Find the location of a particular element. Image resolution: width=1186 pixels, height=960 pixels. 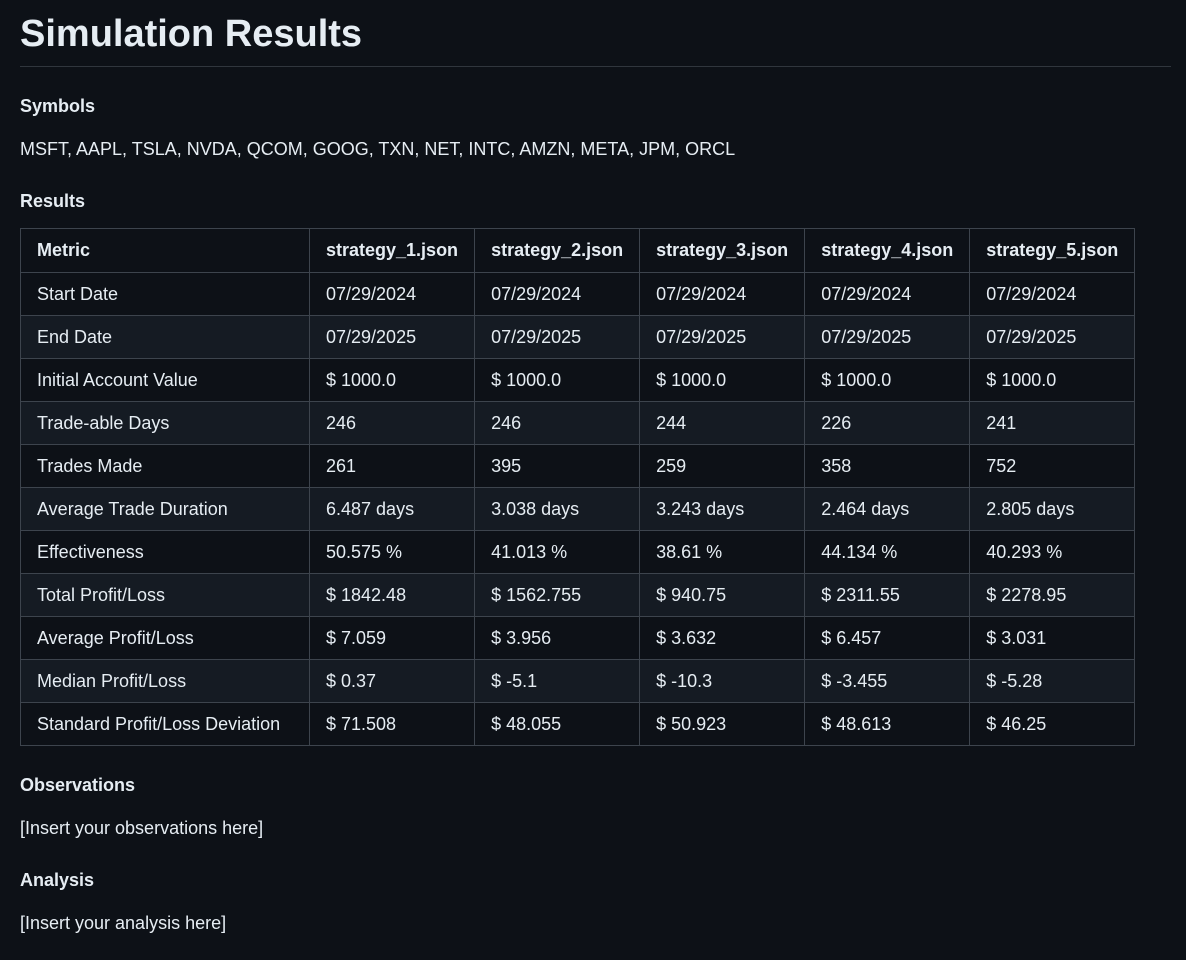

value-cell: $ -10.3 is located at coordinates (722, 681).